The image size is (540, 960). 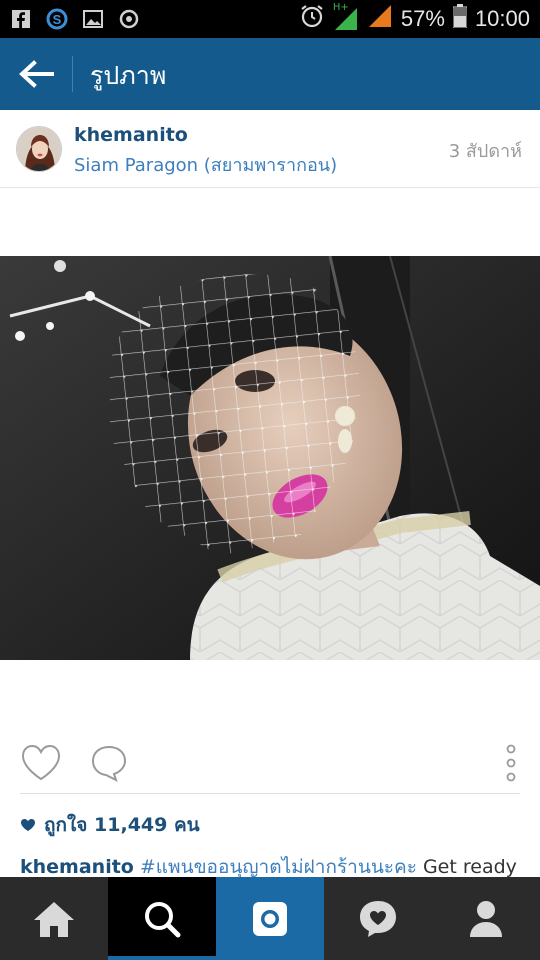 What do you see at coordinates (122, 825) in the screenshot?
I see `likes-count: ถูกใจ 11,449 คน` at bounding box center [122, 825].